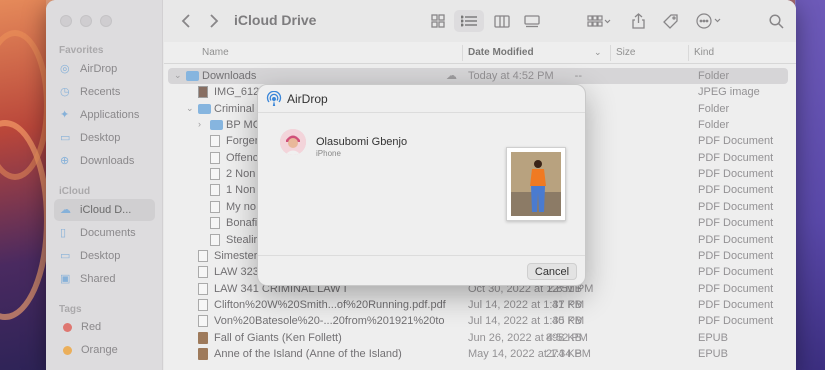 This screenshot has height=370, width=825. Describe the element at coordinates (328, 153) in the screenshot. I see `recipient-device: iPhone` at that location.